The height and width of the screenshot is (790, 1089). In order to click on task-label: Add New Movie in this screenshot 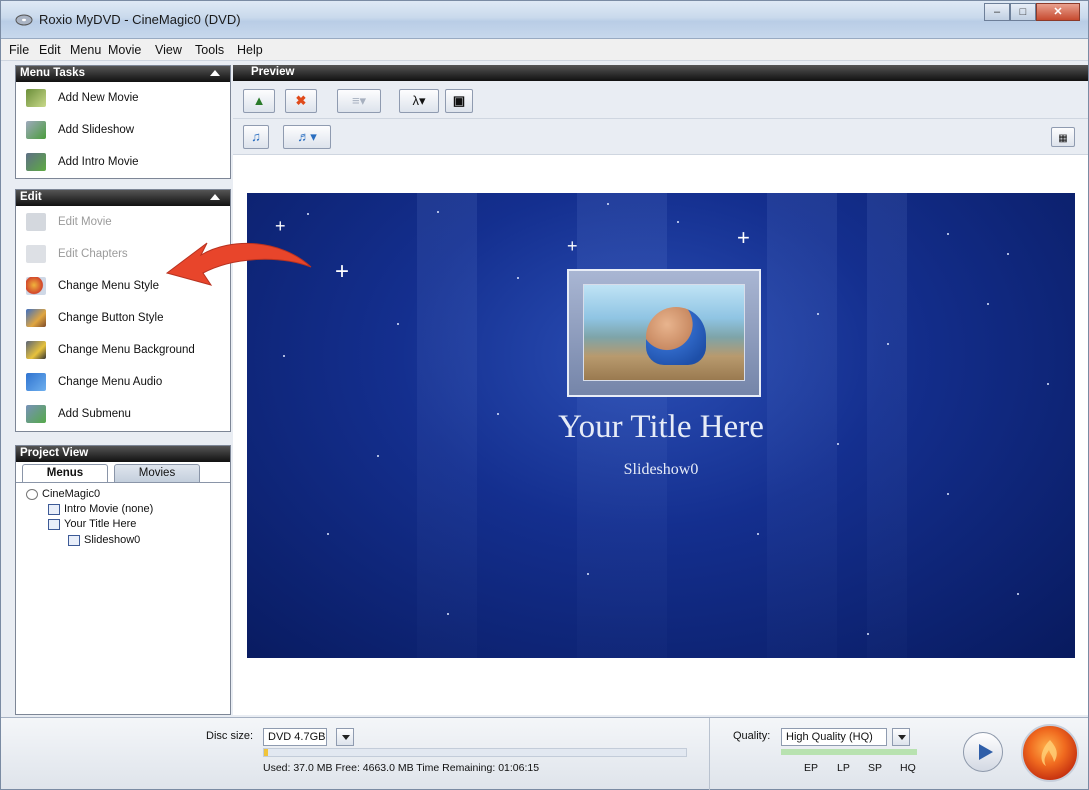, I will do `click(98, 98)`.